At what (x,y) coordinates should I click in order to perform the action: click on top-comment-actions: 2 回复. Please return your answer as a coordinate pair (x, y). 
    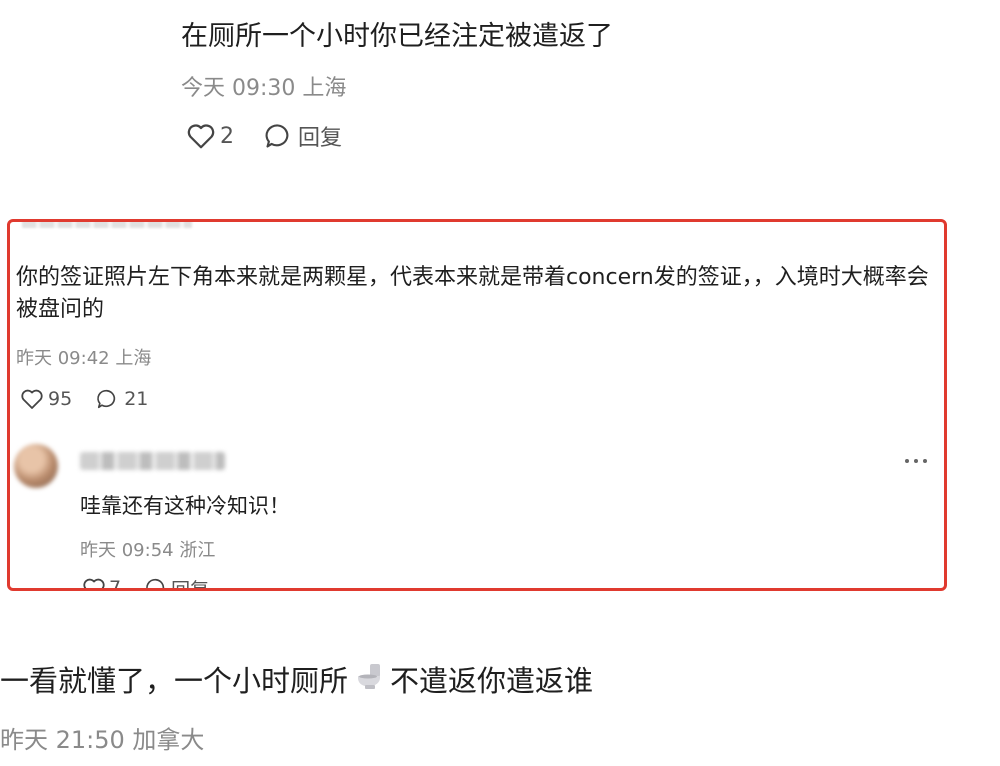
    Looking at the image, I should click on (264, 136).